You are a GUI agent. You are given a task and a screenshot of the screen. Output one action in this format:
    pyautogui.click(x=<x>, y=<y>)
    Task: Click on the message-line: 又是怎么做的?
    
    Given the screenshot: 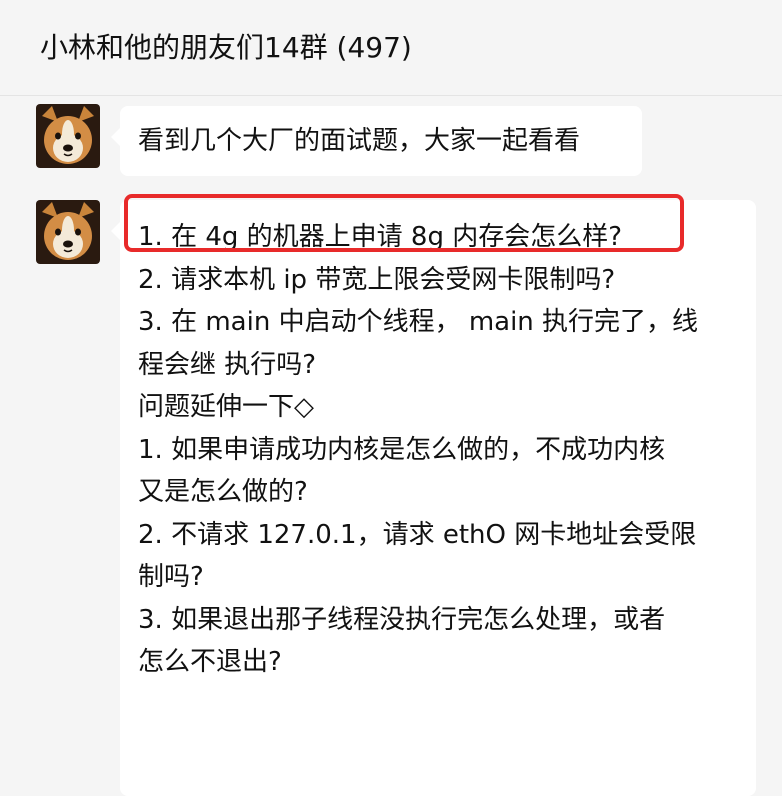 What is the action you would take?
    pyautogui.click(x=223, y=492)
    